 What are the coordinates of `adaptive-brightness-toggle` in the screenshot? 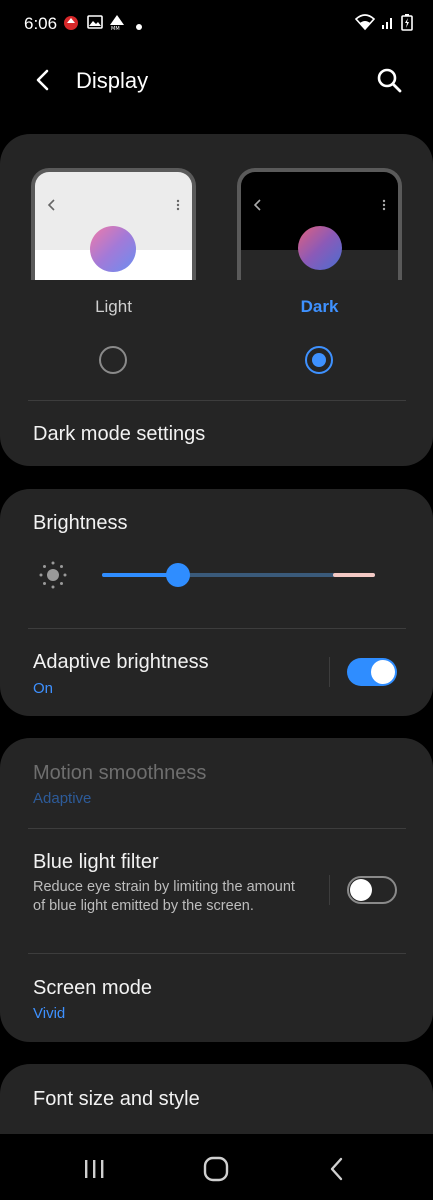 It's located at (372, 672).